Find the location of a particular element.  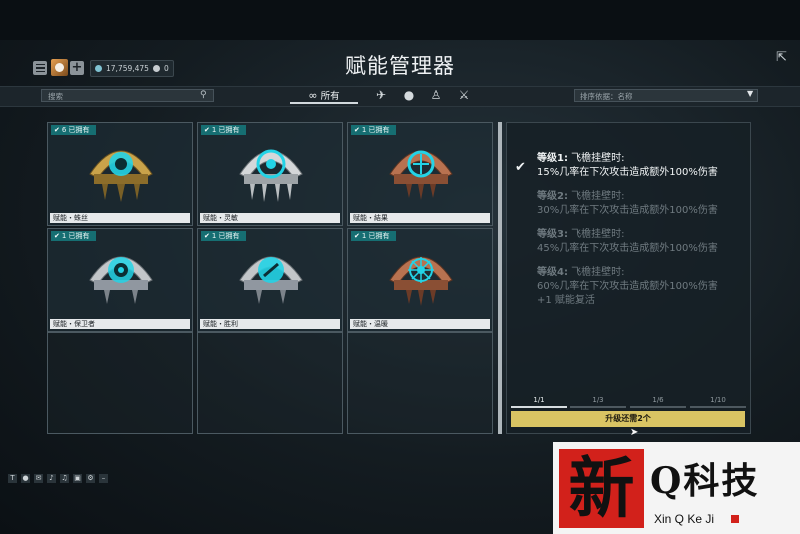

card-label: 赋能・胜利 is located at coordinates (270, 324).